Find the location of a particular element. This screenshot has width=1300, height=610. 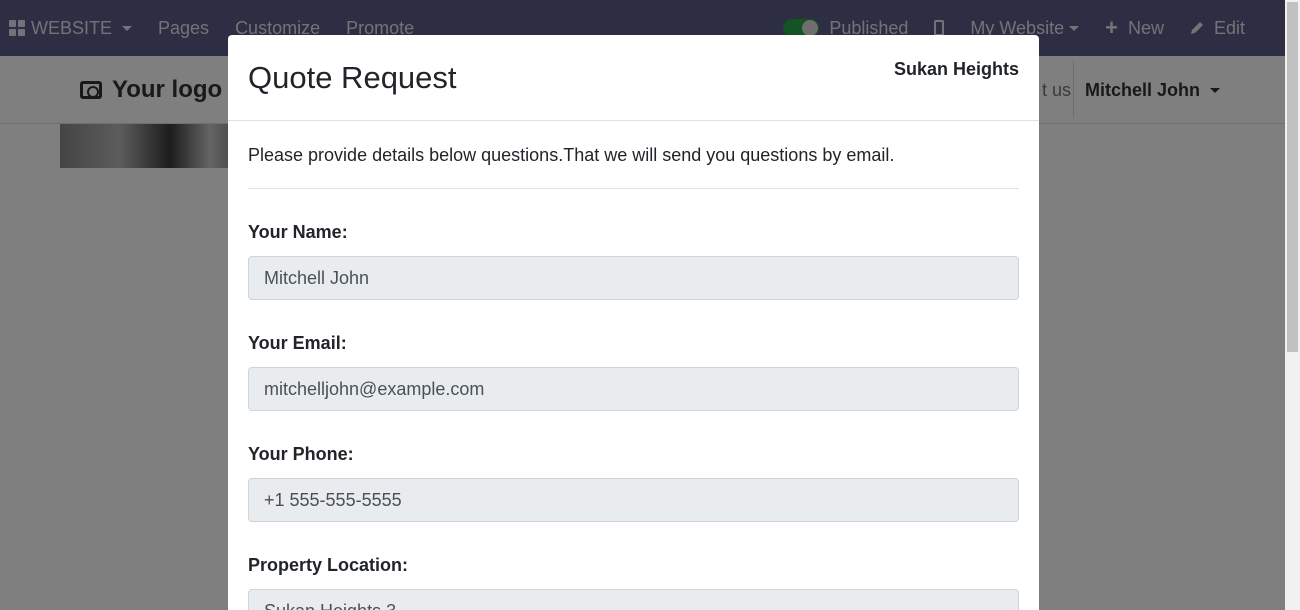

name-field is located at coordinates (633, 278).